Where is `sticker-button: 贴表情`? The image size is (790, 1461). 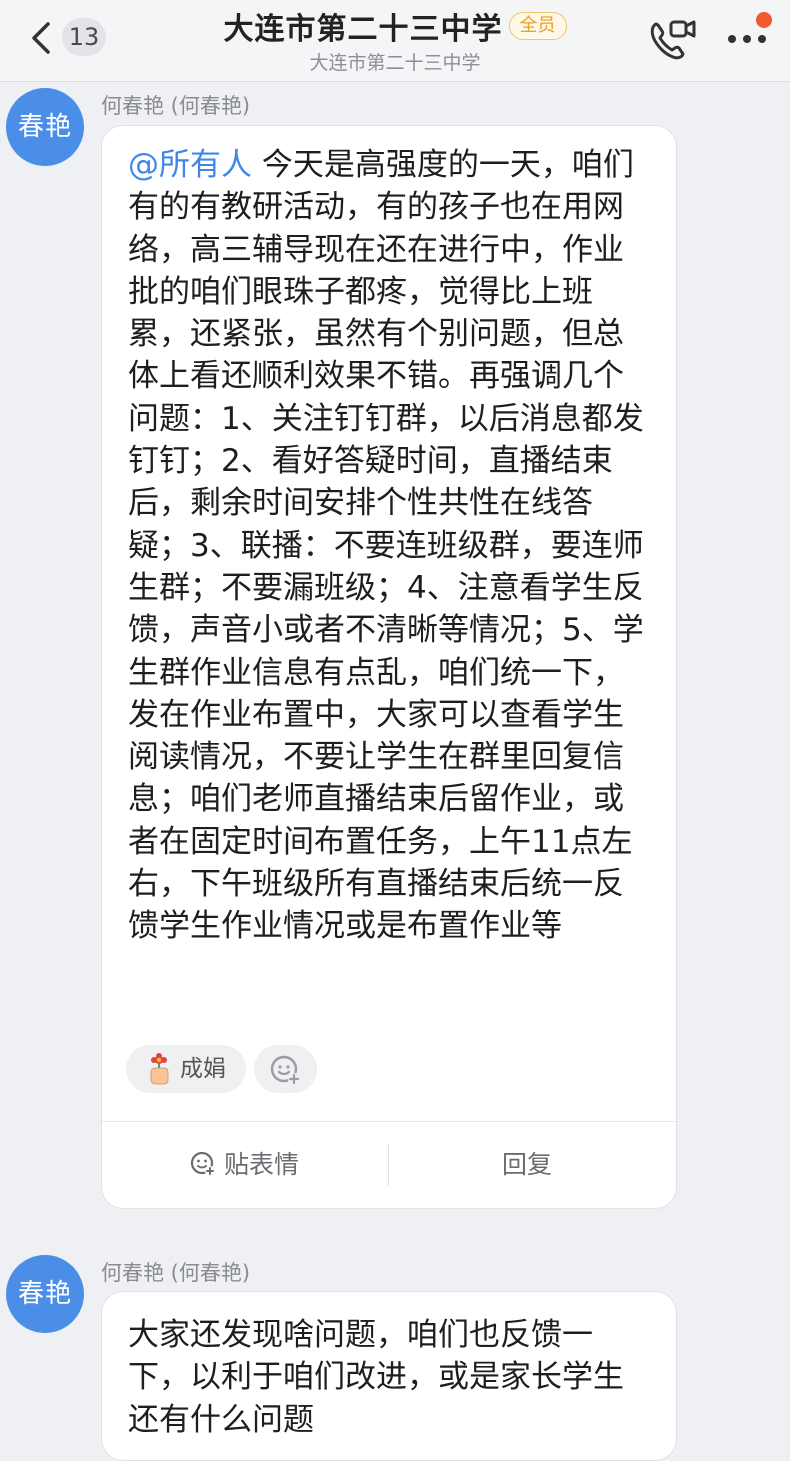
sticker-button: 贴表情 is located at coordinates (244, 1165).